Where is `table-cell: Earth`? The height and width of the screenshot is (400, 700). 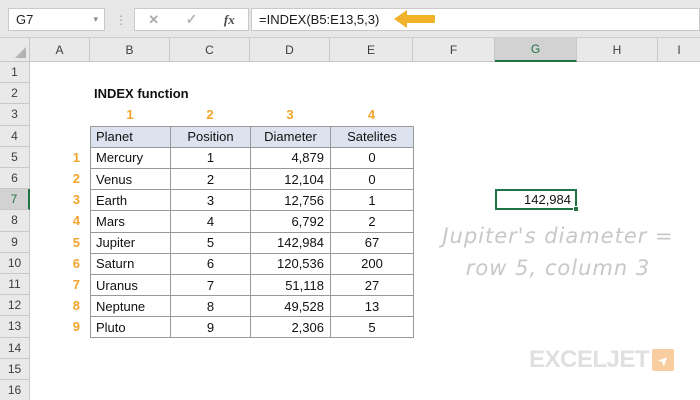 table-cell: Earth is located at coordinates (131, 201).